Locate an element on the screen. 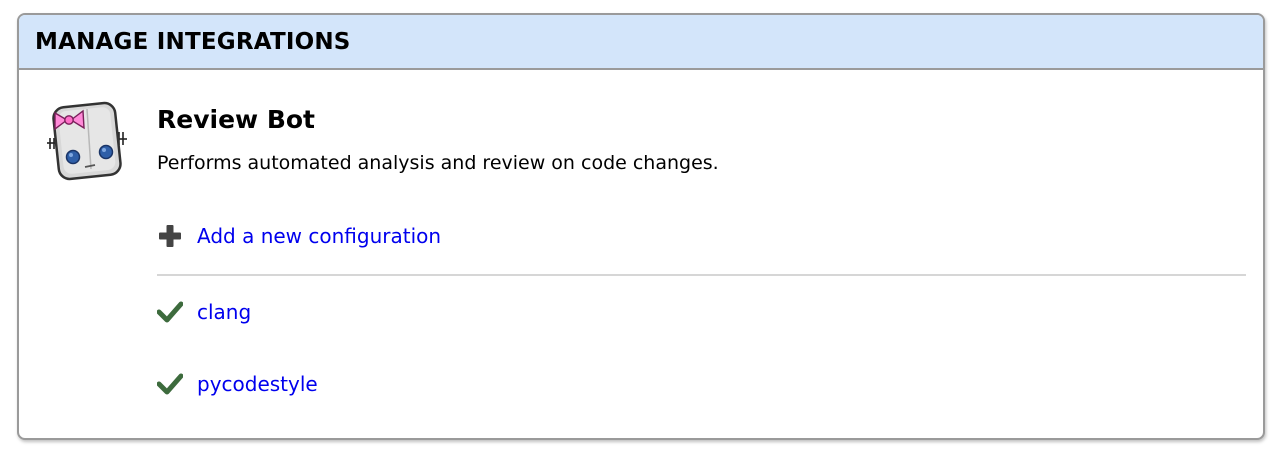 Image resolution: width=1288 pixels, height=456 pixels. plus-icon is located at coordinates (170, 236).